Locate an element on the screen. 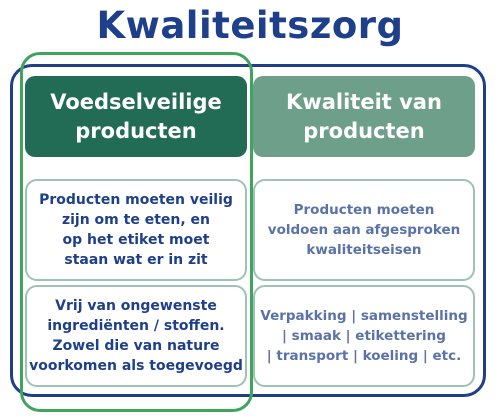  header-product-quality-label: Kwaliteit van producten is located at coordinates (364, 116).